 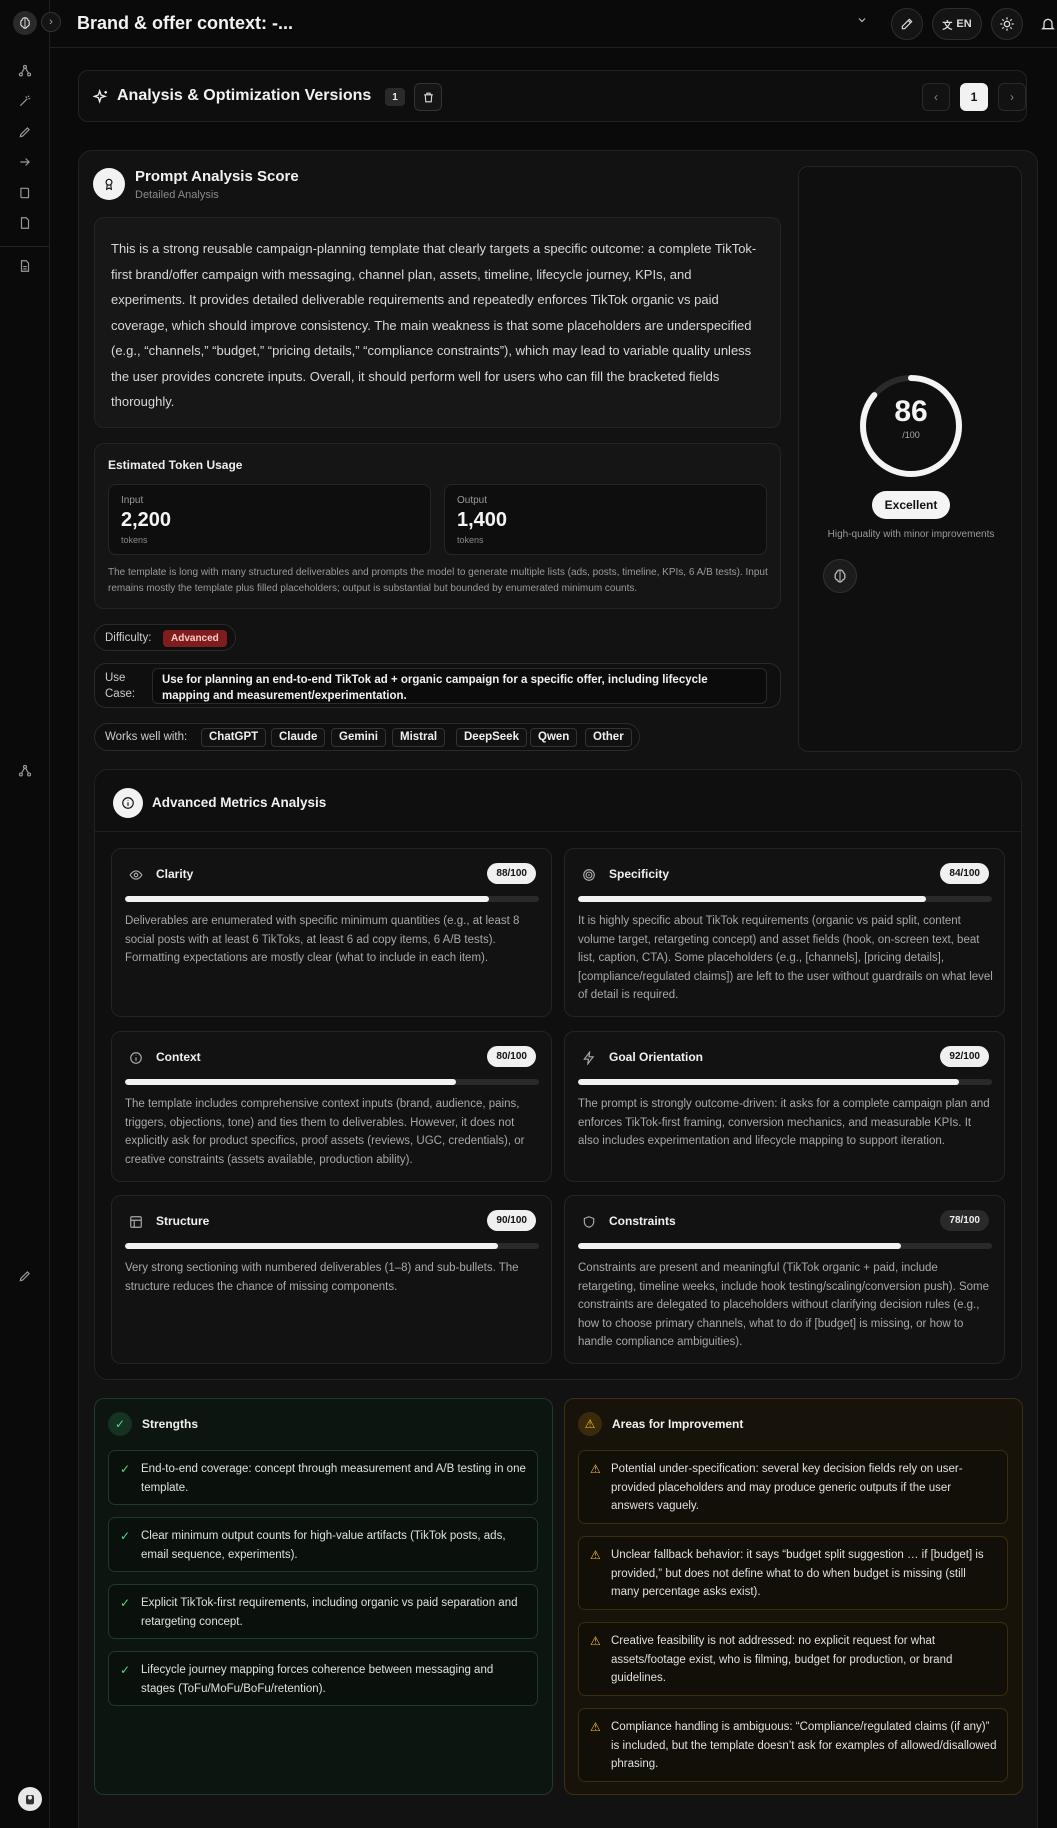 I want to click on current-page-button: 1, so click(x=974, y=97).